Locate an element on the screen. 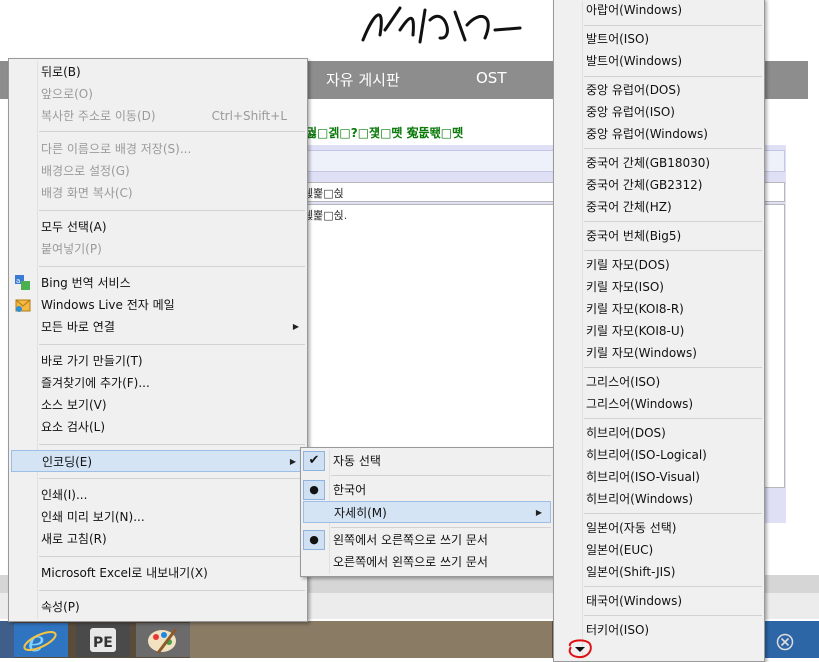  taskbar-edge is located at coordinates (7, 639).